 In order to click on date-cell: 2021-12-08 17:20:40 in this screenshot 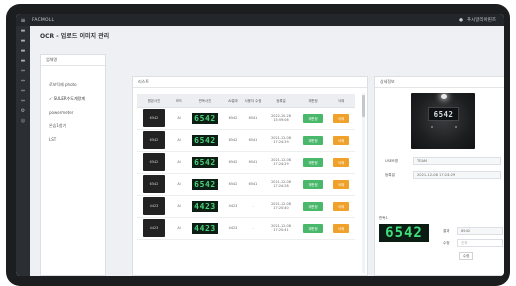, I will do `click(281, 206)`.